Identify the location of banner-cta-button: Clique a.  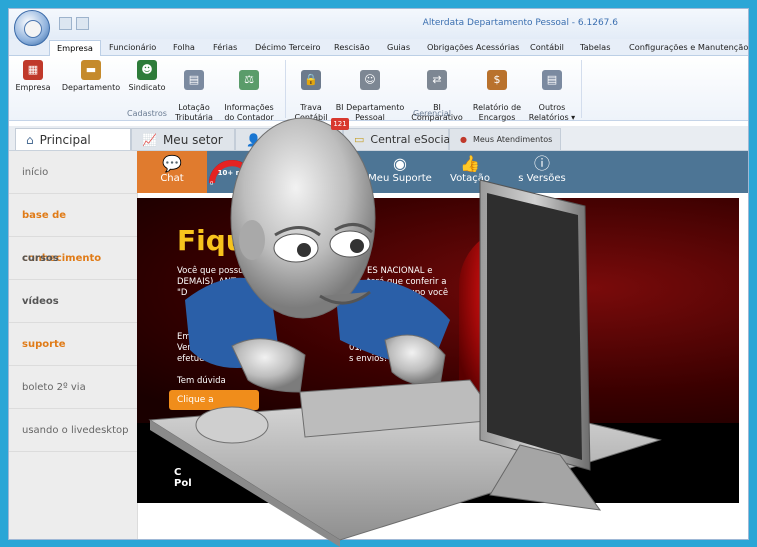
(214, 400).